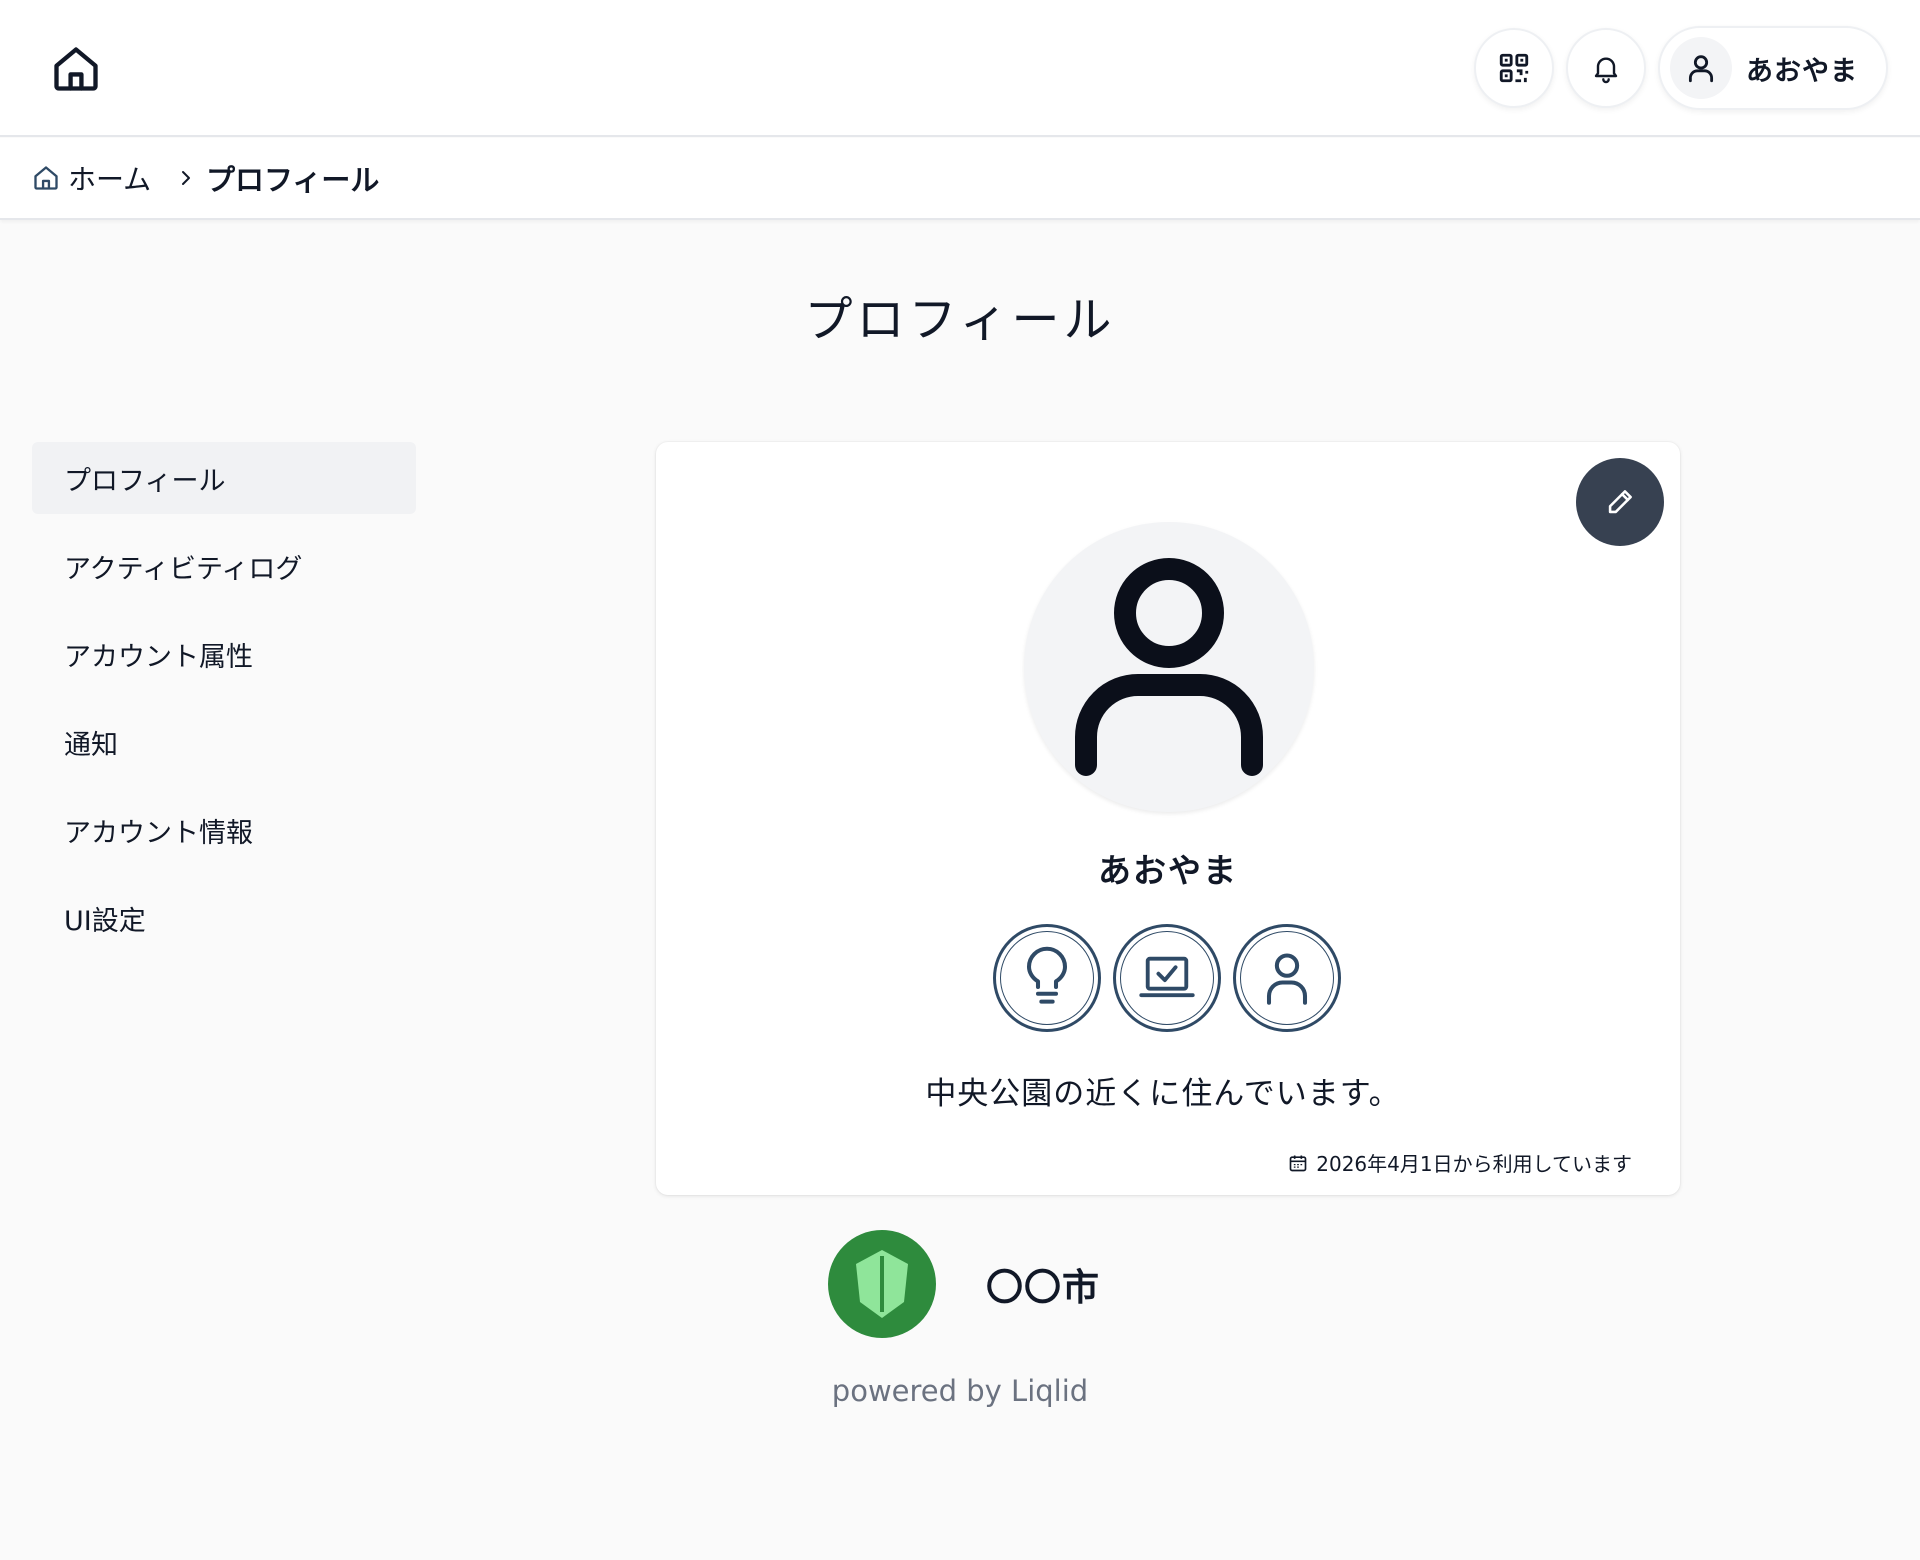 This screenshot has height=1560, width=1920. I want to click on qr-code-icon, so click(1514, 68).